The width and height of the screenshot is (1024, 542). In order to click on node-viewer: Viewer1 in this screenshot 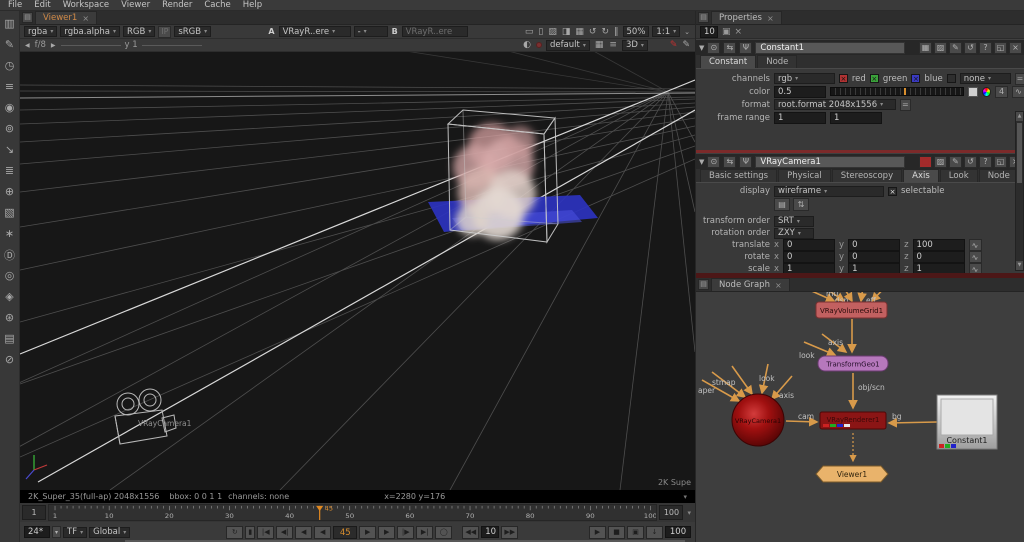, I will do `click(852, 474)`.